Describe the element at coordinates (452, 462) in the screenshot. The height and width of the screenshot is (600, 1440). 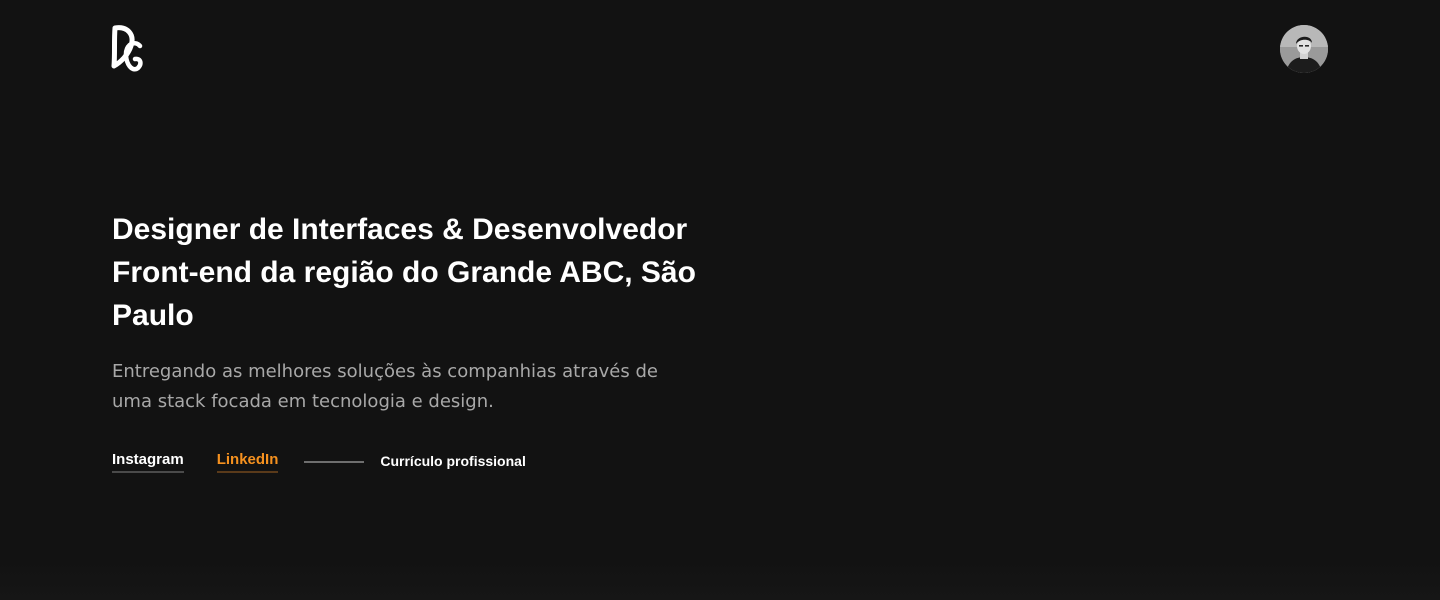
I see `resume-link: Currículo profissional` at that location.